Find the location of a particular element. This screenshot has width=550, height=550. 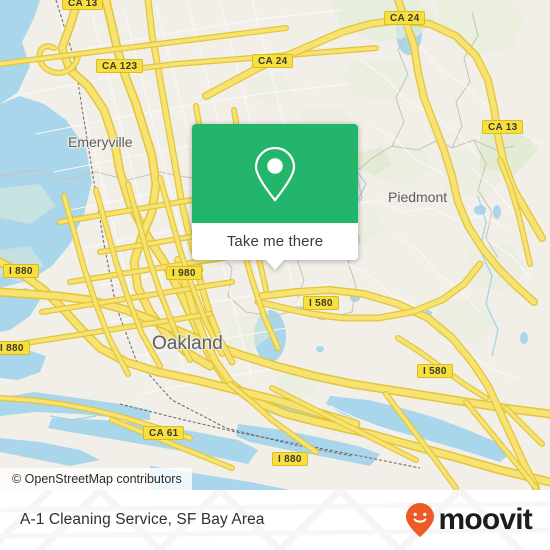

route-shield-i880-south: I 880 is located at coordinates (290, 459).